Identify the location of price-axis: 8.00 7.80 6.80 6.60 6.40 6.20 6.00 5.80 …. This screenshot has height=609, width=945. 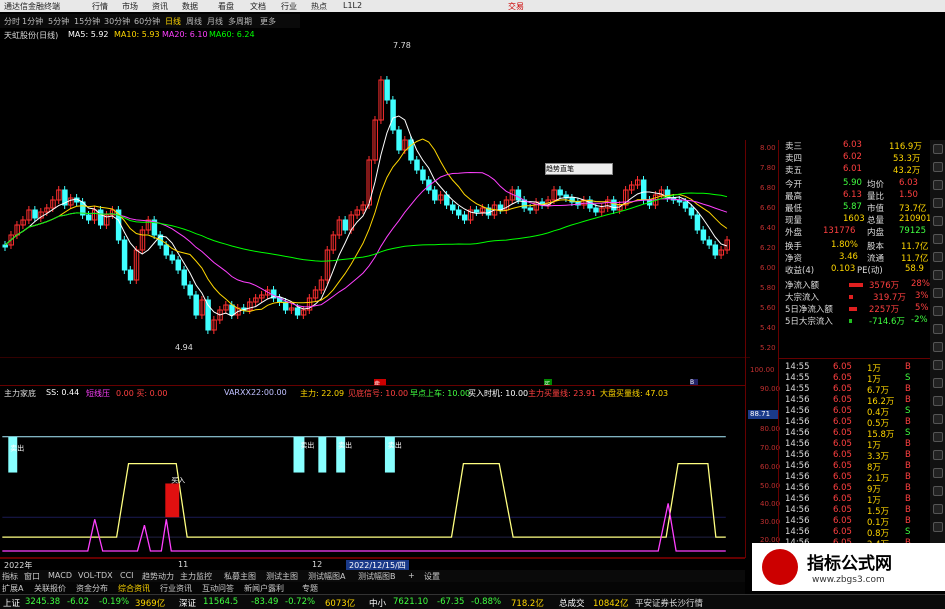
(762, 349).